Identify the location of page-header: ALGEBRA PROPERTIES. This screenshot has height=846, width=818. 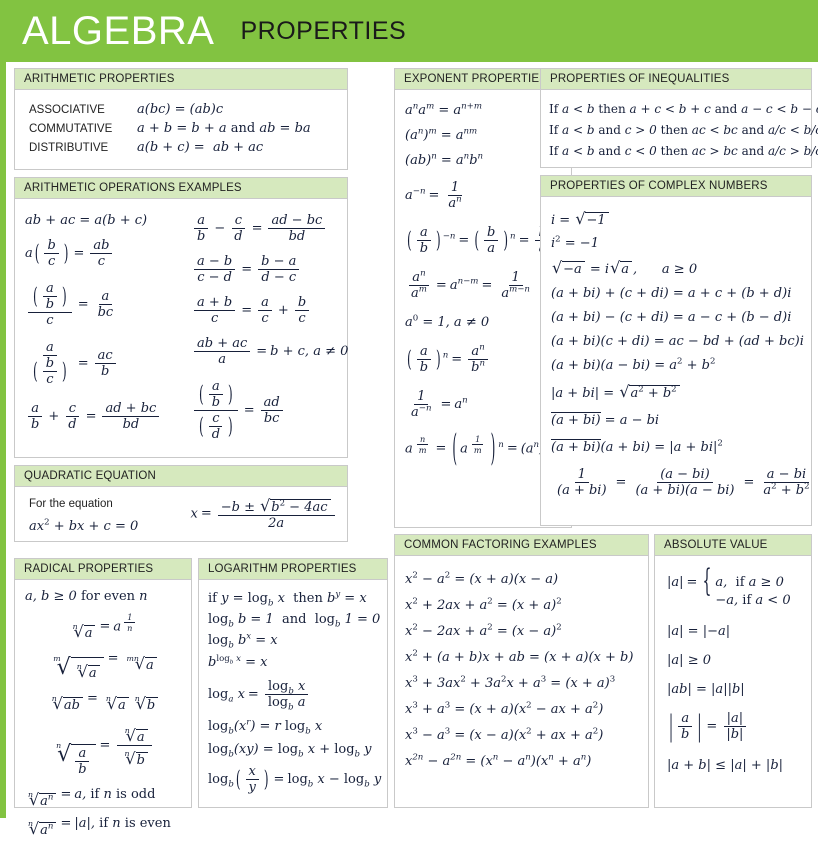
(409, 31).